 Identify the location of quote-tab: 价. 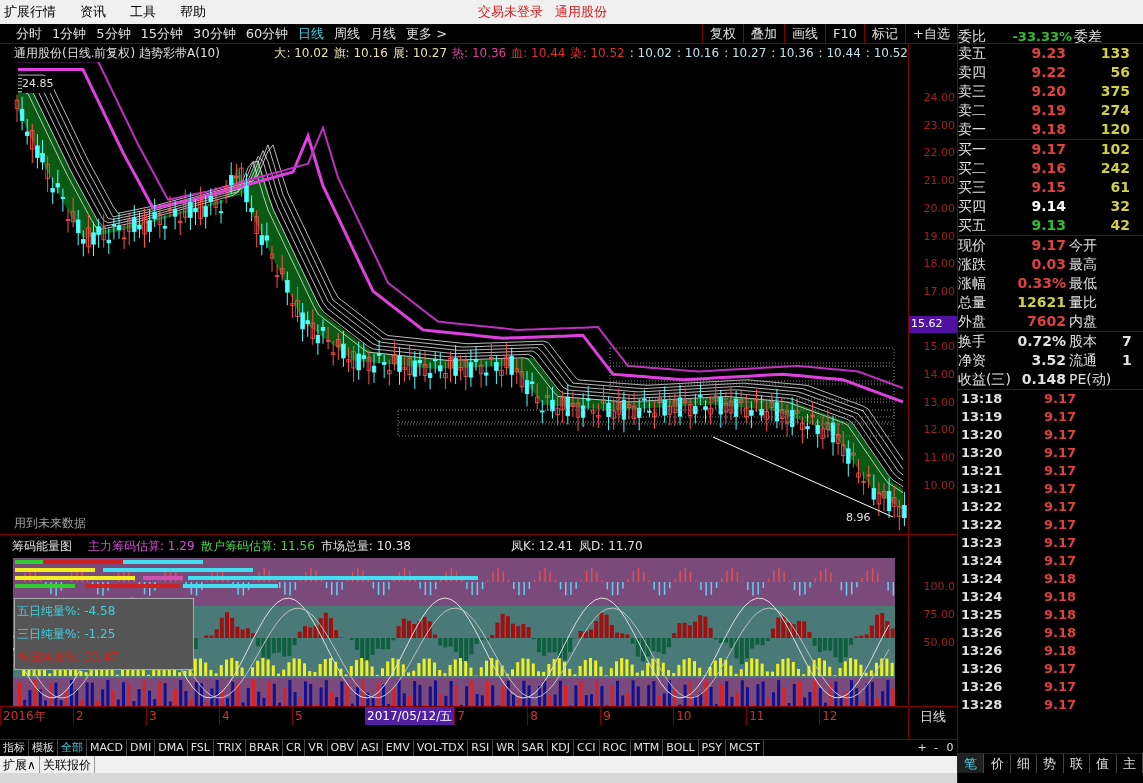
(997, 763).